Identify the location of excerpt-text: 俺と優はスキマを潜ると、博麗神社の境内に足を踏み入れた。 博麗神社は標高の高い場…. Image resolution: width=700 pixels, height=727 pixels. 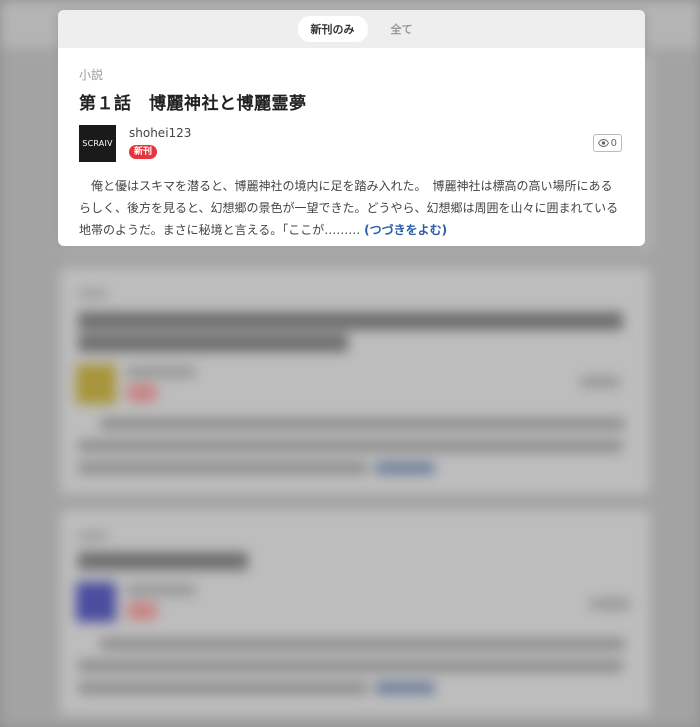
(349, 208).